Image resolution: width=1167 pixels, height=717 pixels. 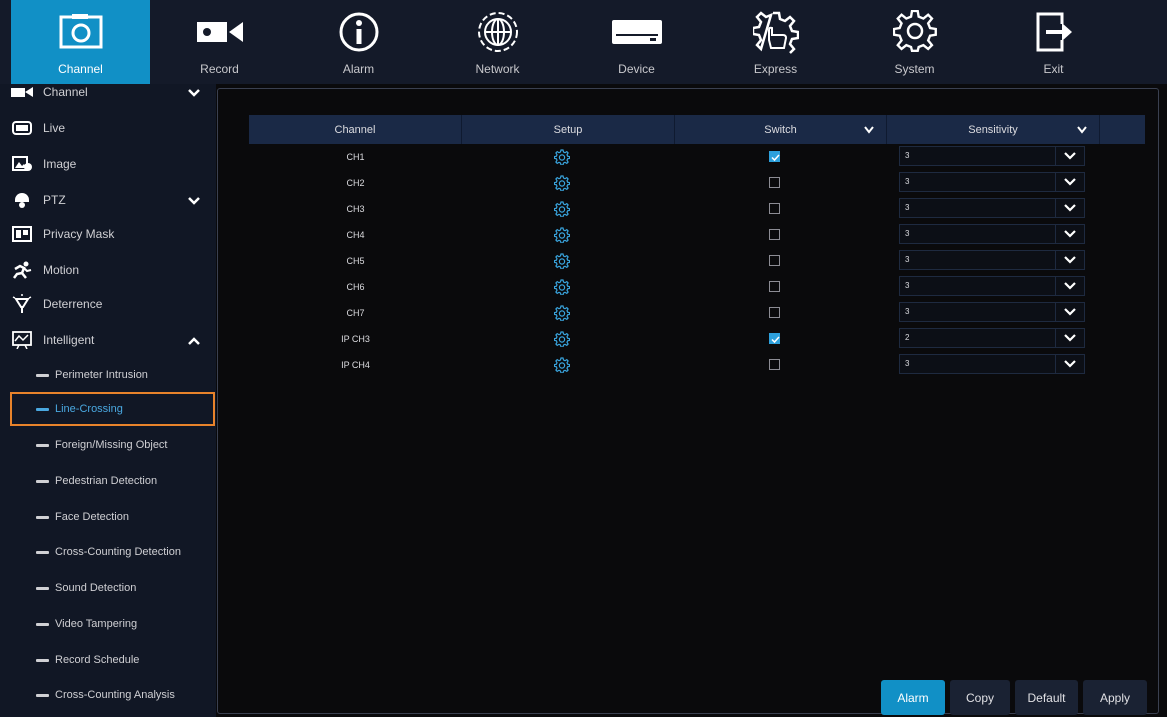 I want to click on alarm-button: Alarm, so click(x=913, y=697).